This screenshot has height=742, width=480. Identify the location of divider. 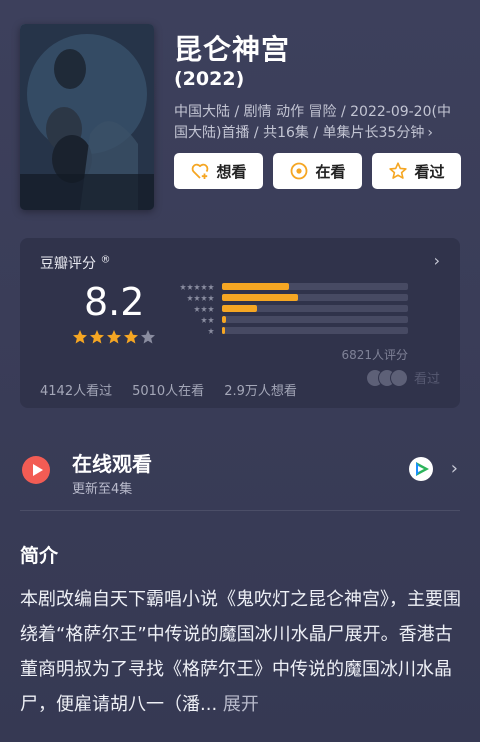
(240, 510).